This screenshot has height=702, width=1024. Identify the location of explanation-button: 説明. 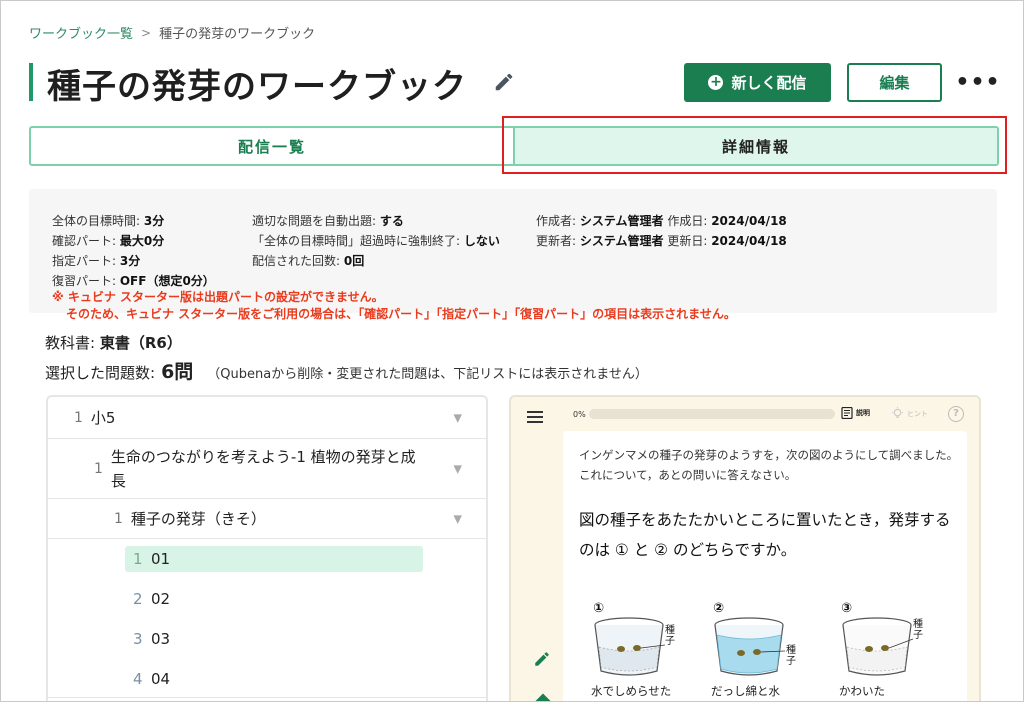
(855, 413).